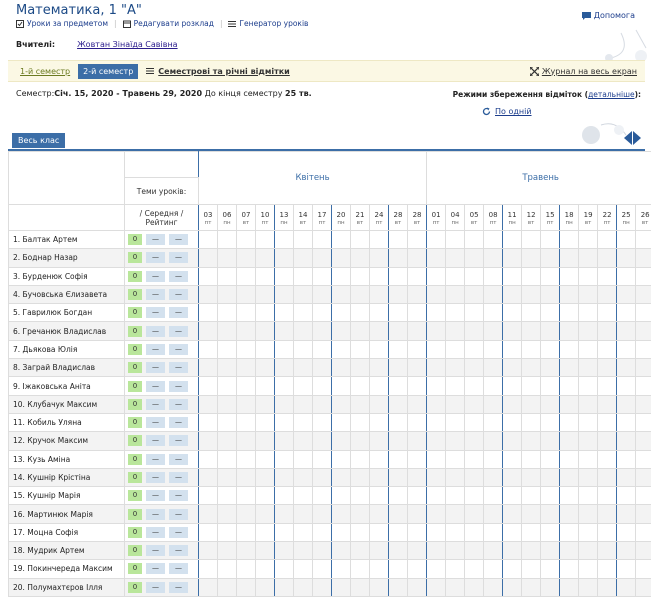 The image size is (651, 600). Describe the element at coordinates (303, 217) in the screenshot. I see `date-column-header: 14 вт` at that location.